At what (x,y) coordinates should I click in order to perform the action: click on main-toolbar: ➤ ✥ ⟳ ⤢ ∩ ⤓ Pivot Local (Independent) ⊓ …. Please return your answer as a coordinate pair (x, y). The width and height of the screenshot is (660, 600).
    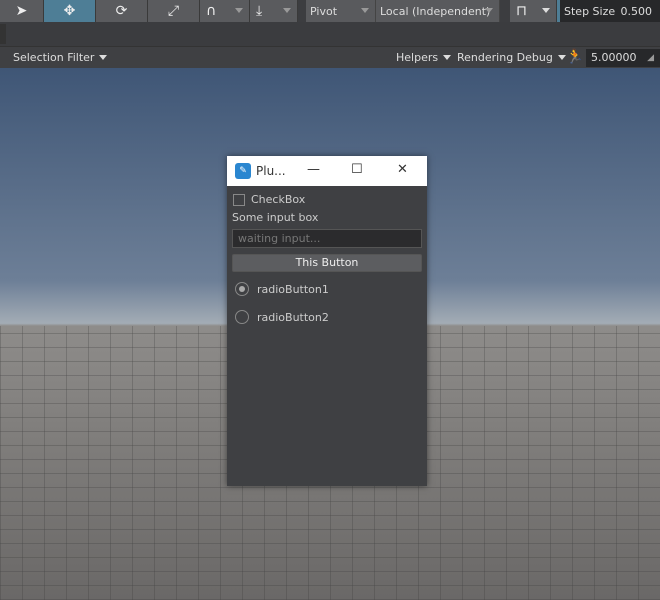
    Looking at the image, I should click on (330, 11).